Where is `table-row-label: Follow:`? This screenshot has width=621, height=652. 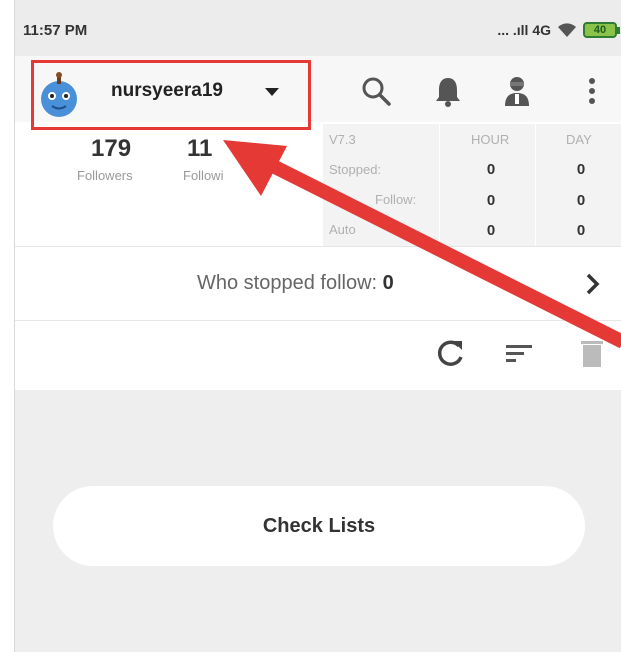
table-row-label: Follow: is located at coordinates (396, 199).